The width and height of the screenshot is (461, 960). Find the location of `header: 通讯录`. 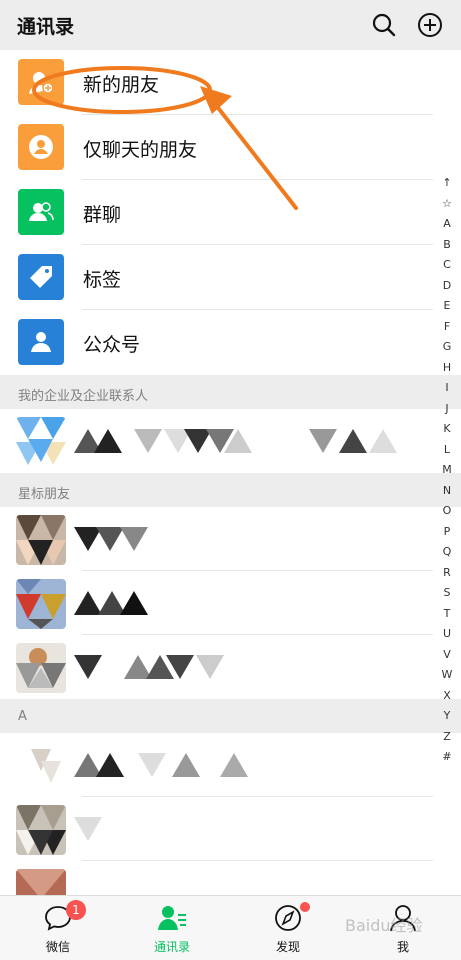

header: 通讯录 is located at coordinates (230, 25).